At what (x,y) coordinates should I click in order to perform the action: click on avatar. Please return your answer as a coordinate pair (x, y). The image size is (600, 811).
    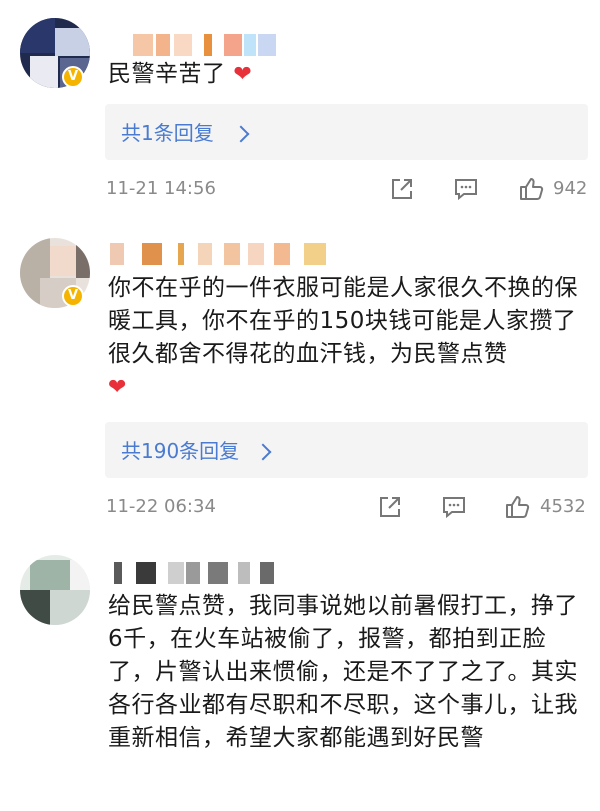
    Looking at the image, I should click on (55, 590).